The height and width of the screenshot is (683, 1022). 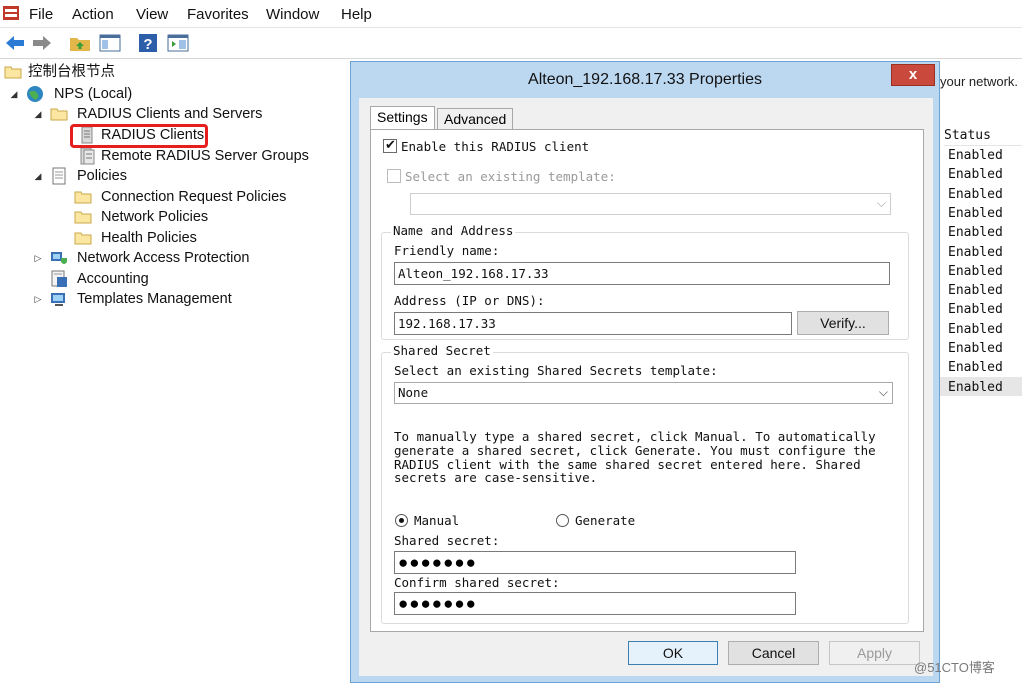 I want to click on shared-secret-input: ●●●●●●●, so click(x=595, y=562).